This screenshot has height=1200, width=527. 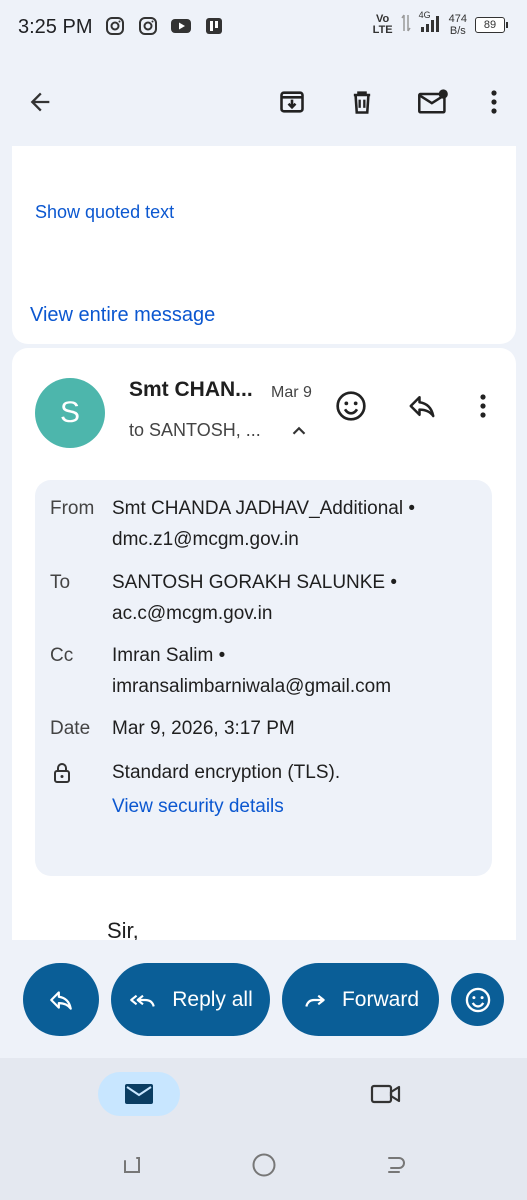 I want to click on emoji-icon, so click(x=477, y=999).